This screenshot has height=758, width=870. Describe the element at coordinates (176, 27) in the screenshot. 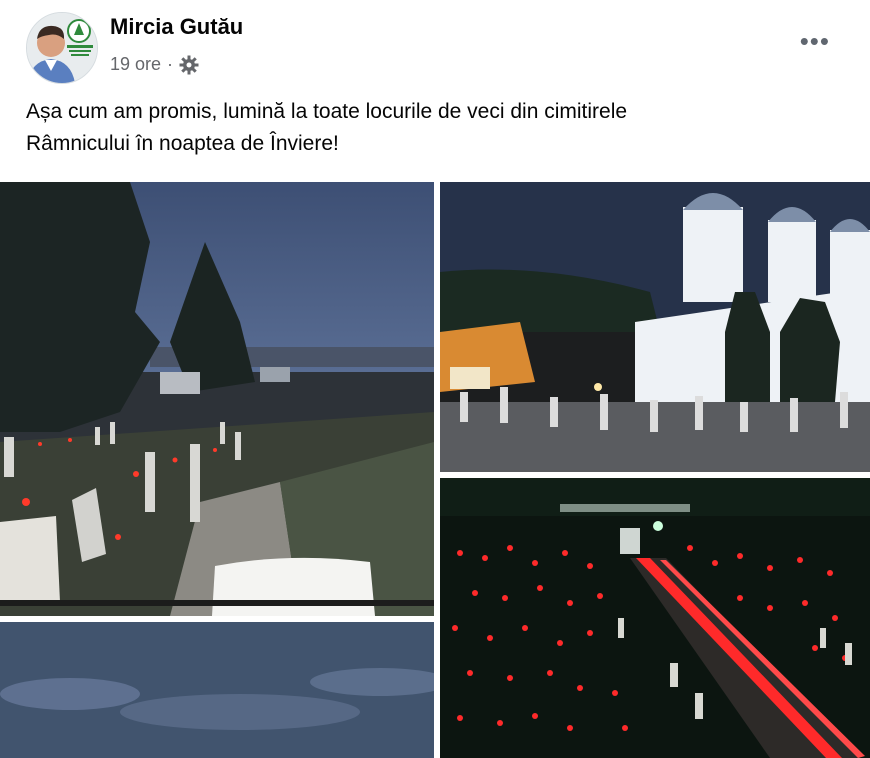

I see `author-name: Mircia Gutău` at that location.